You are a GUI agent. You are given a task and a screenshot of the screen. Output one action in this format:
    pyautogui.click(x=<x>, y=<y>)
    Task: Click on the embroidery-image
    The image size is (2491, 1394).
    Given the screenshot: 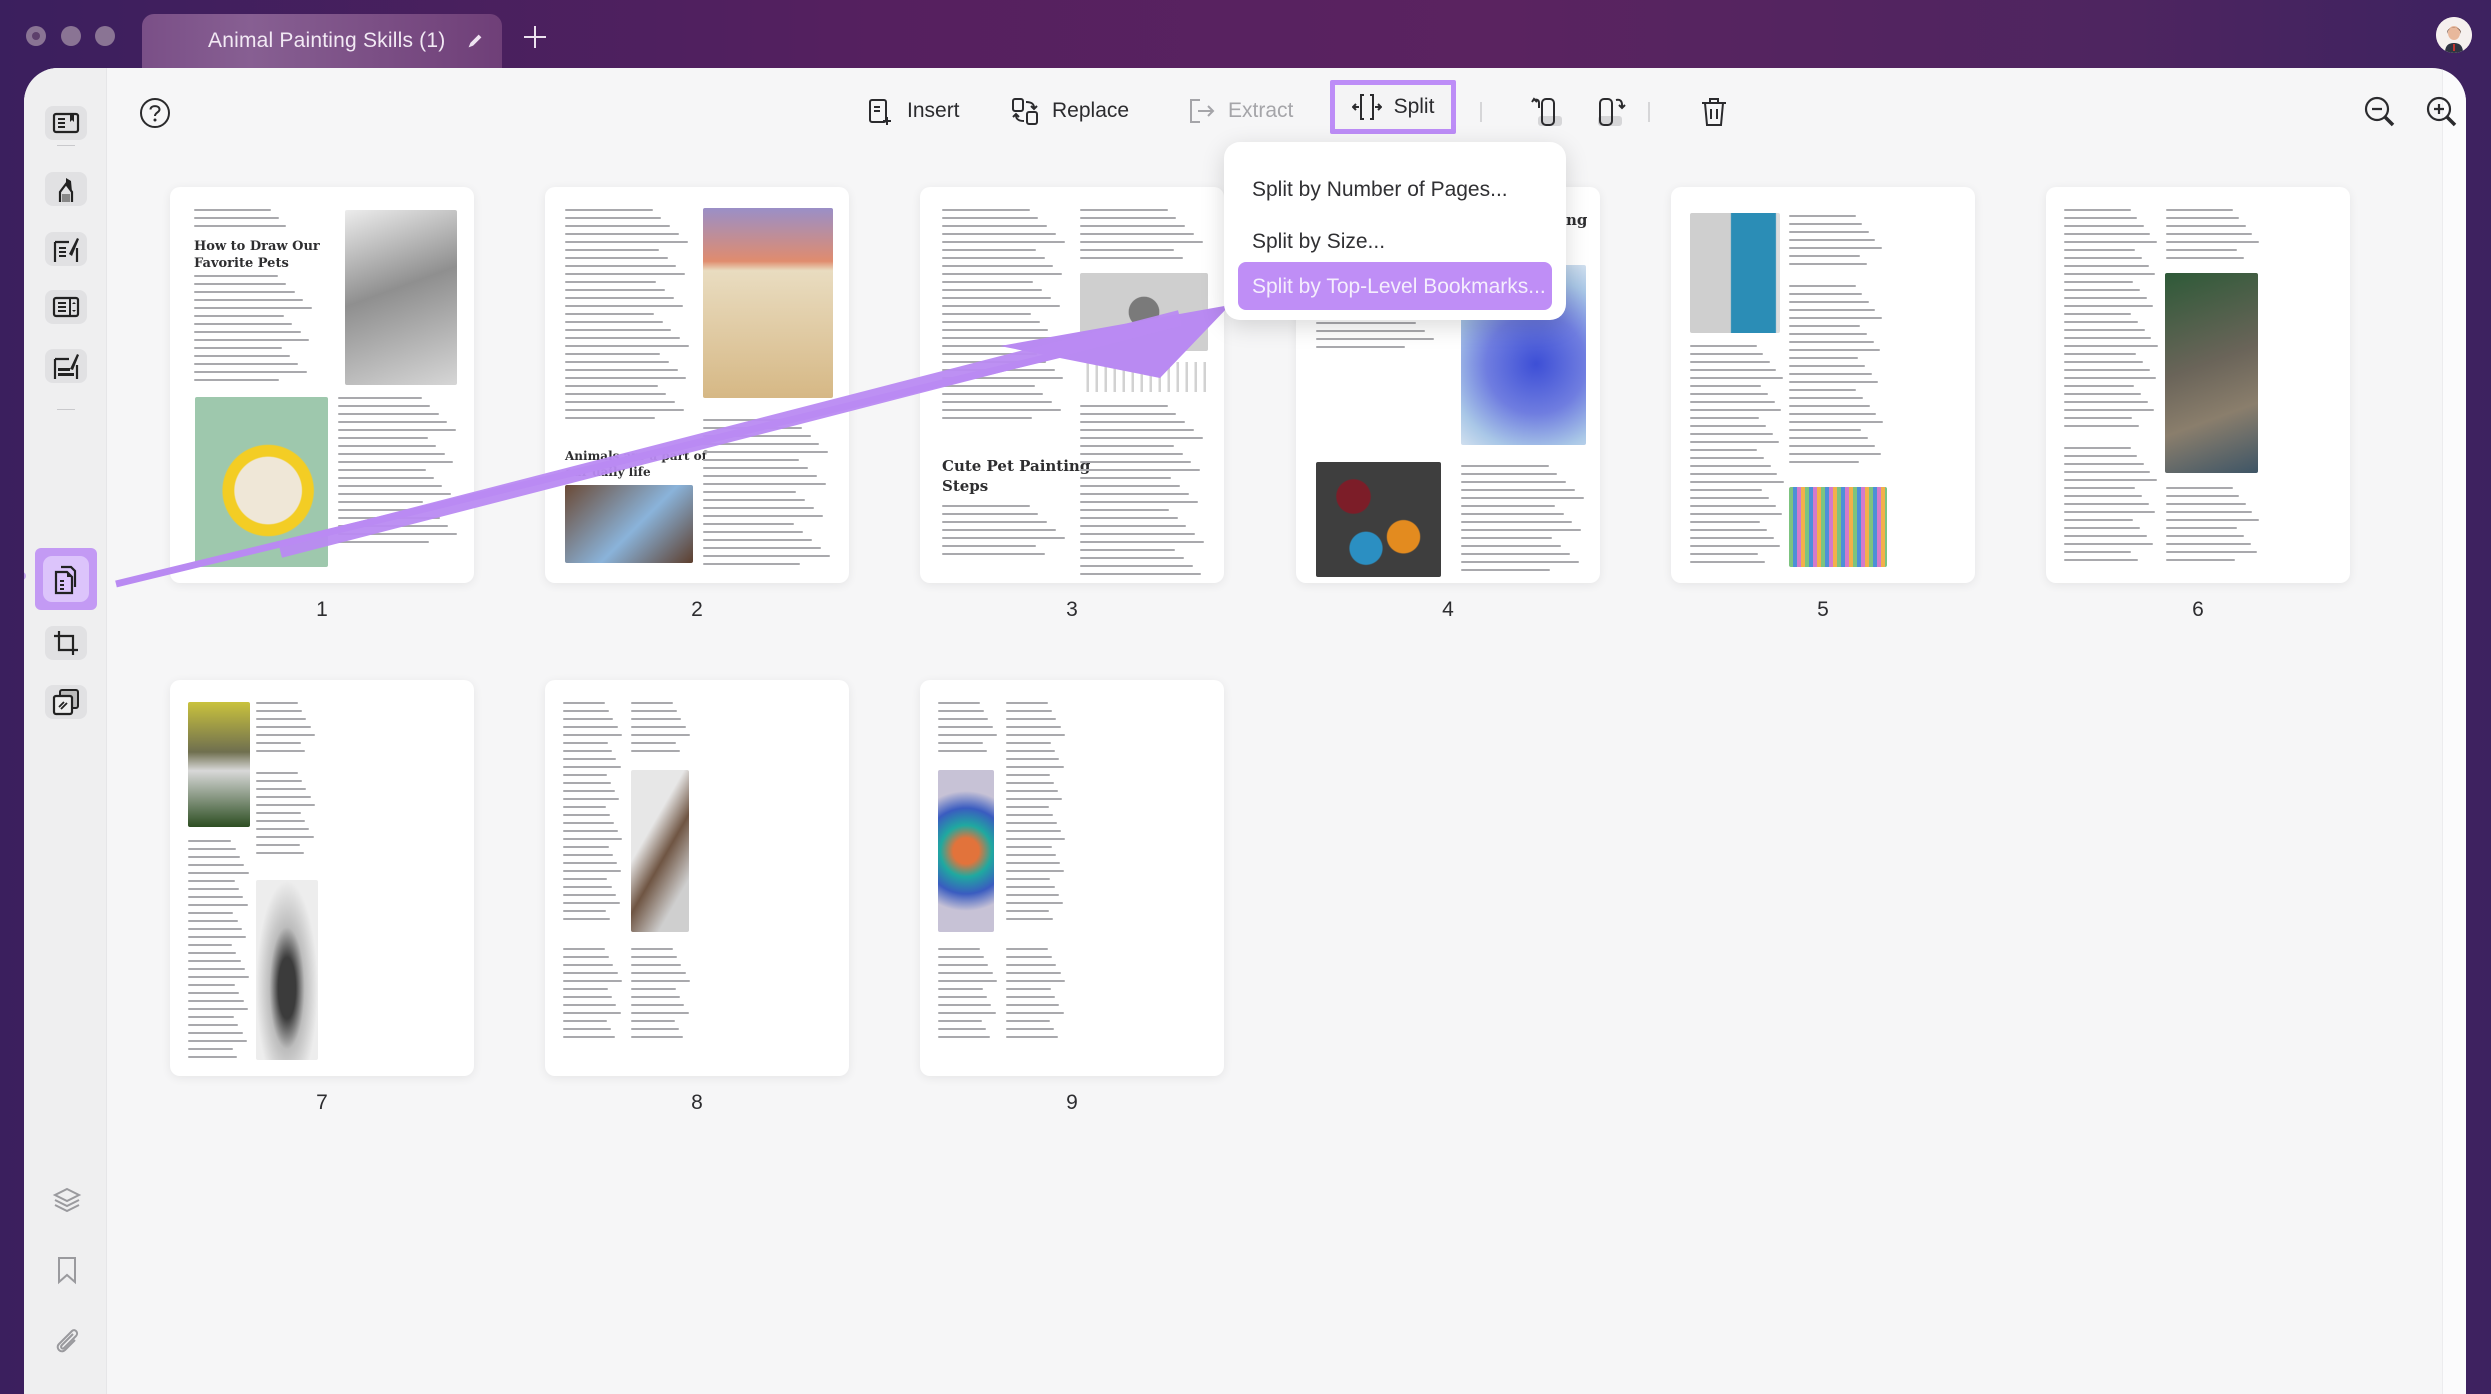 What is the action you would take?
    pyautogui.click(x=261, y=482)
    